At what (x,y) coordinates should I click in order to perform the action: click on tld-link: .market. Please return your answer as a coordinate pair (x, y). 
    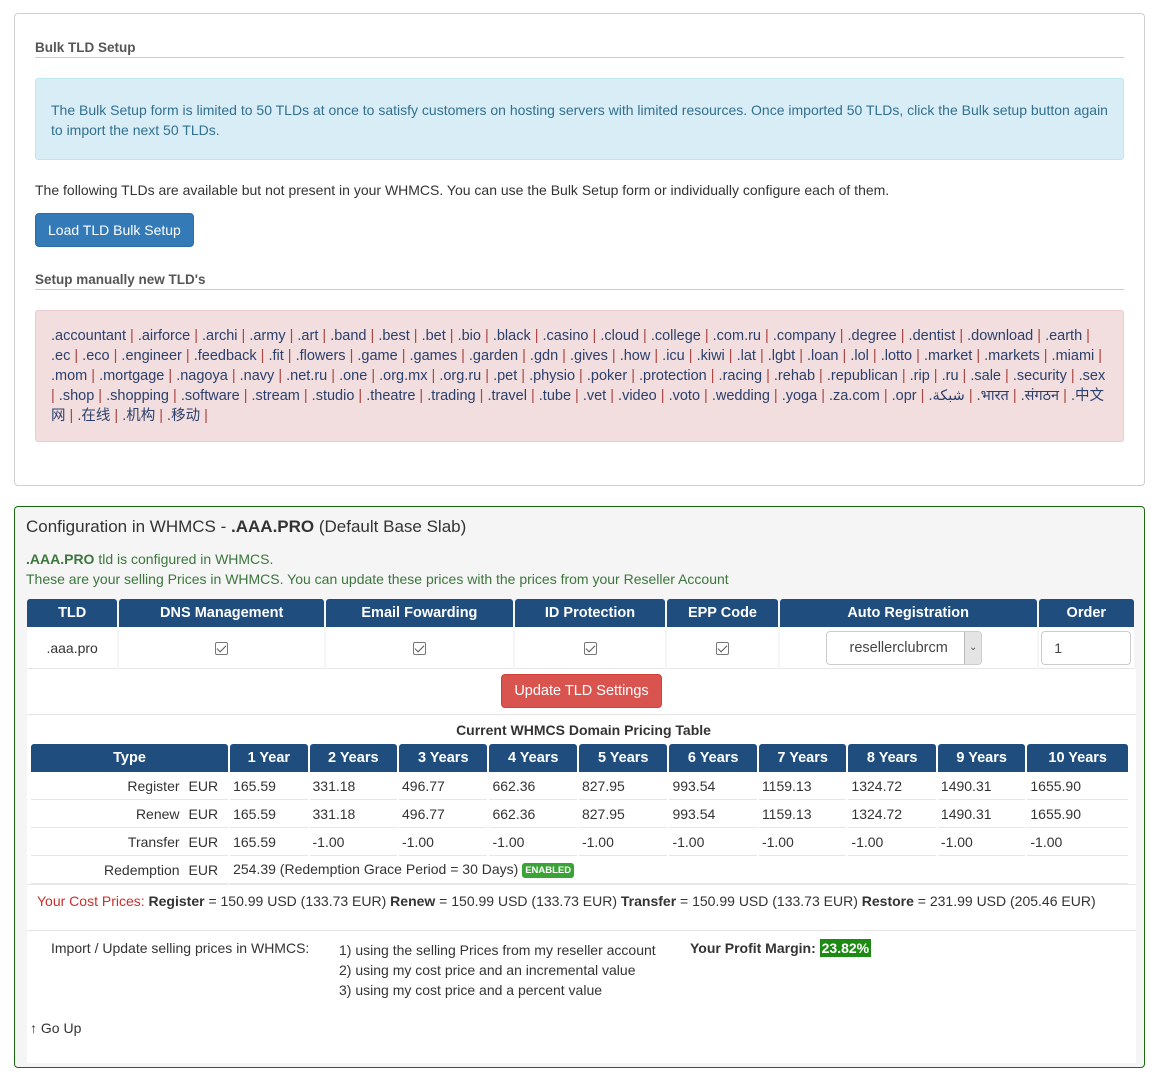
    Looking at the image, I should click on (948, 356).